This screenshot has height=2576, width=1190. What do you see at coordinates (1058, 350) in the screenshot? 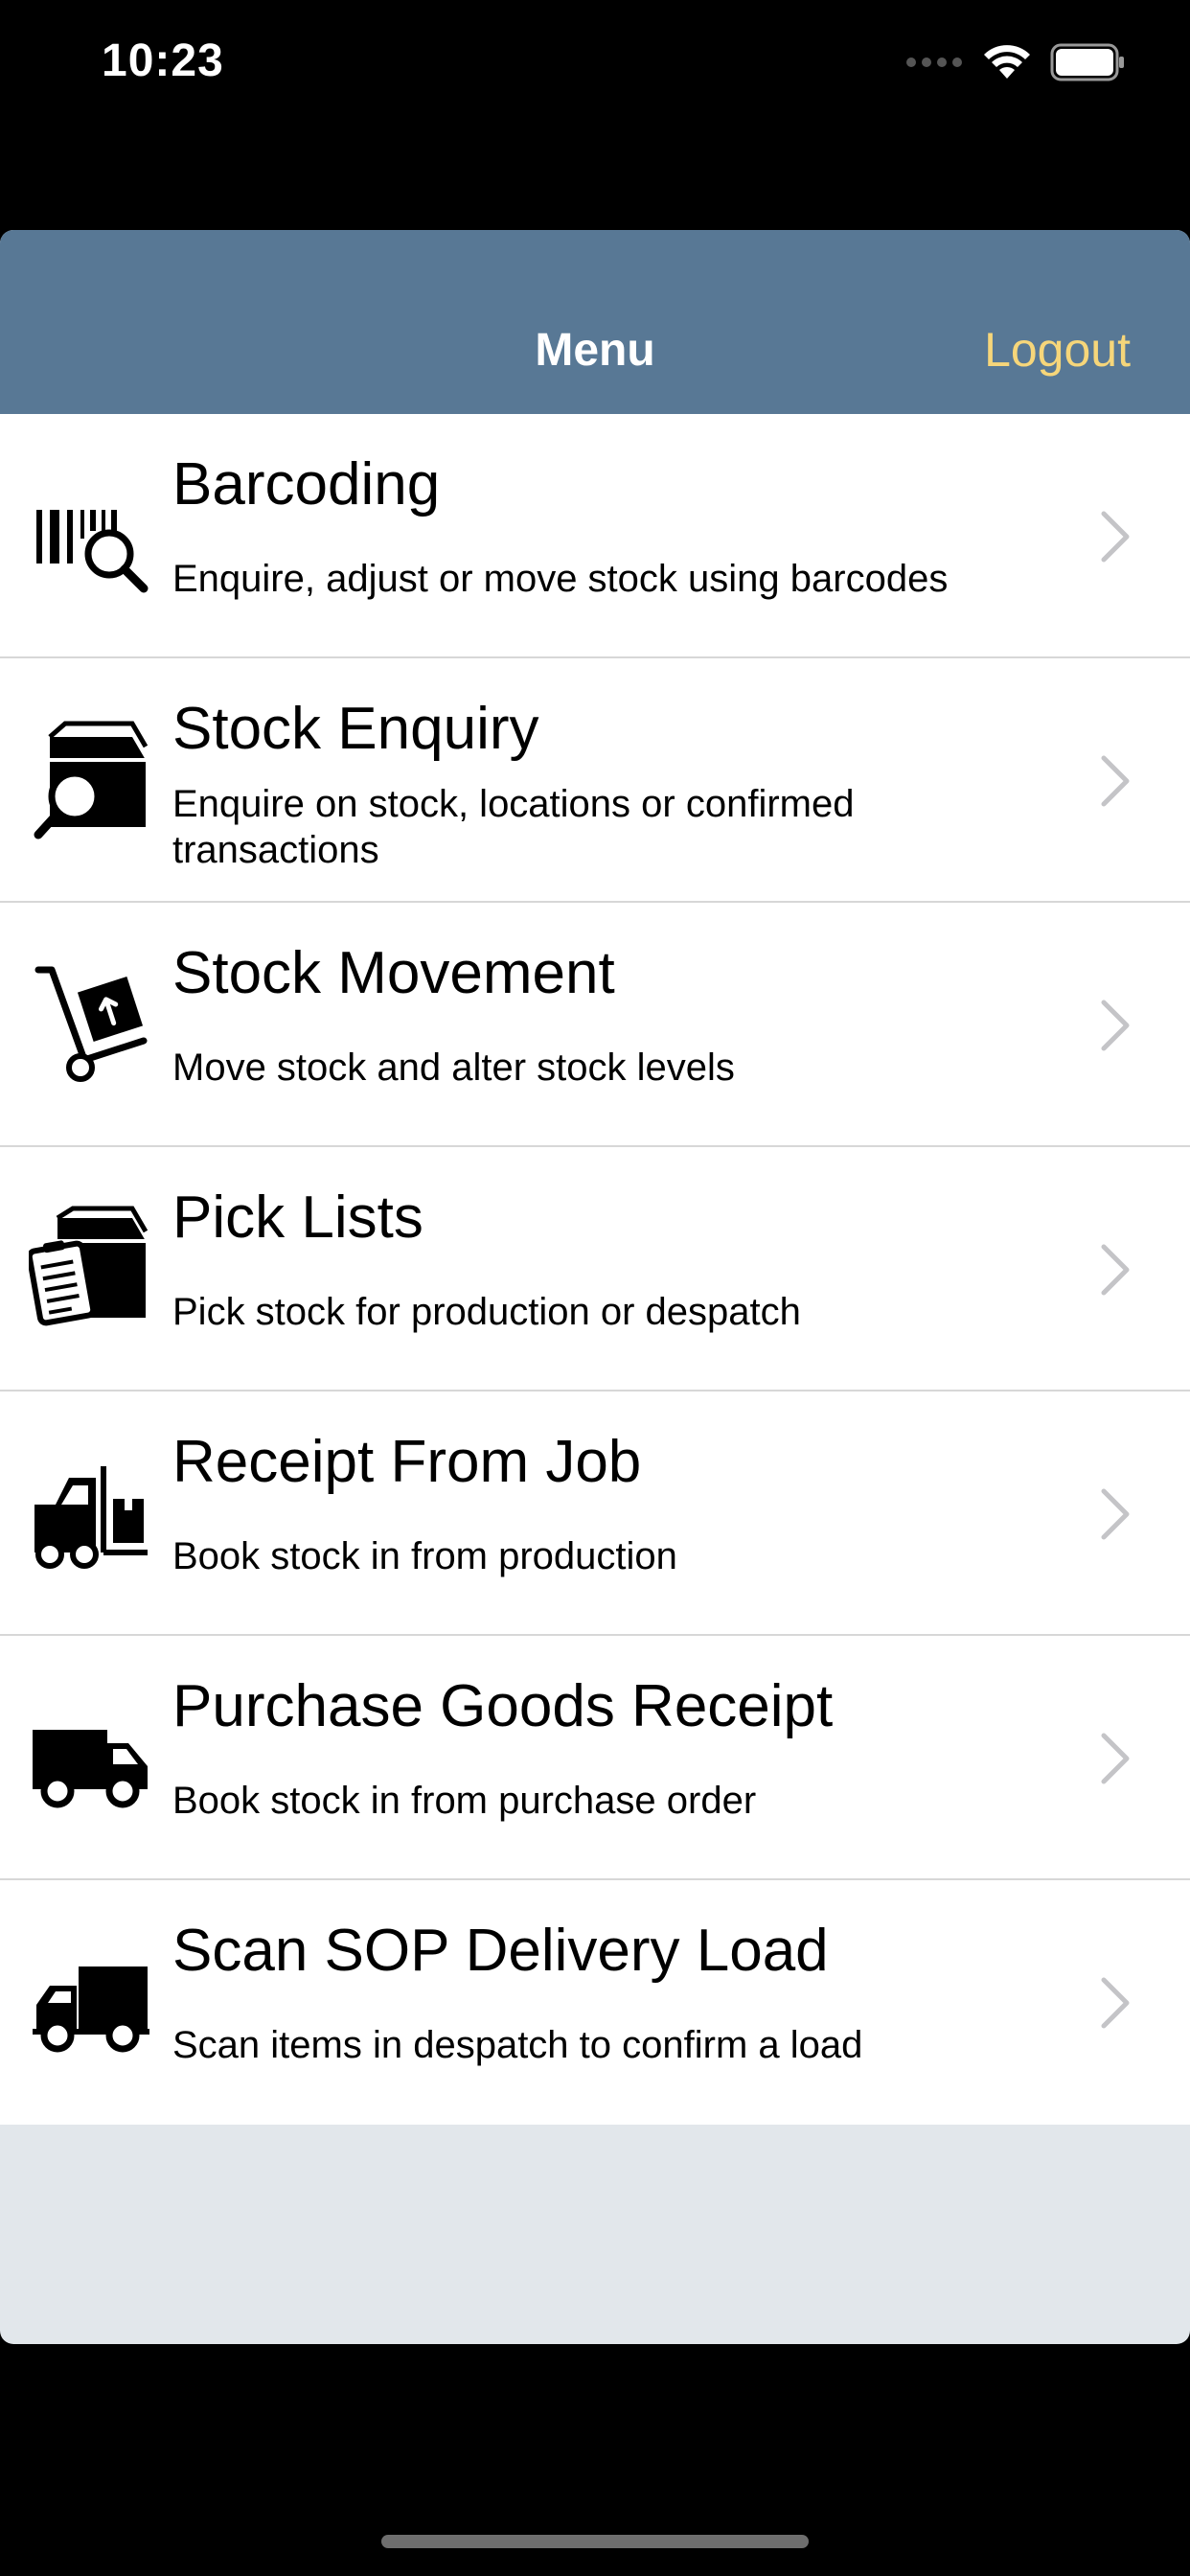
I see `logout-button: Logout` at bounding box center [1058, 350].